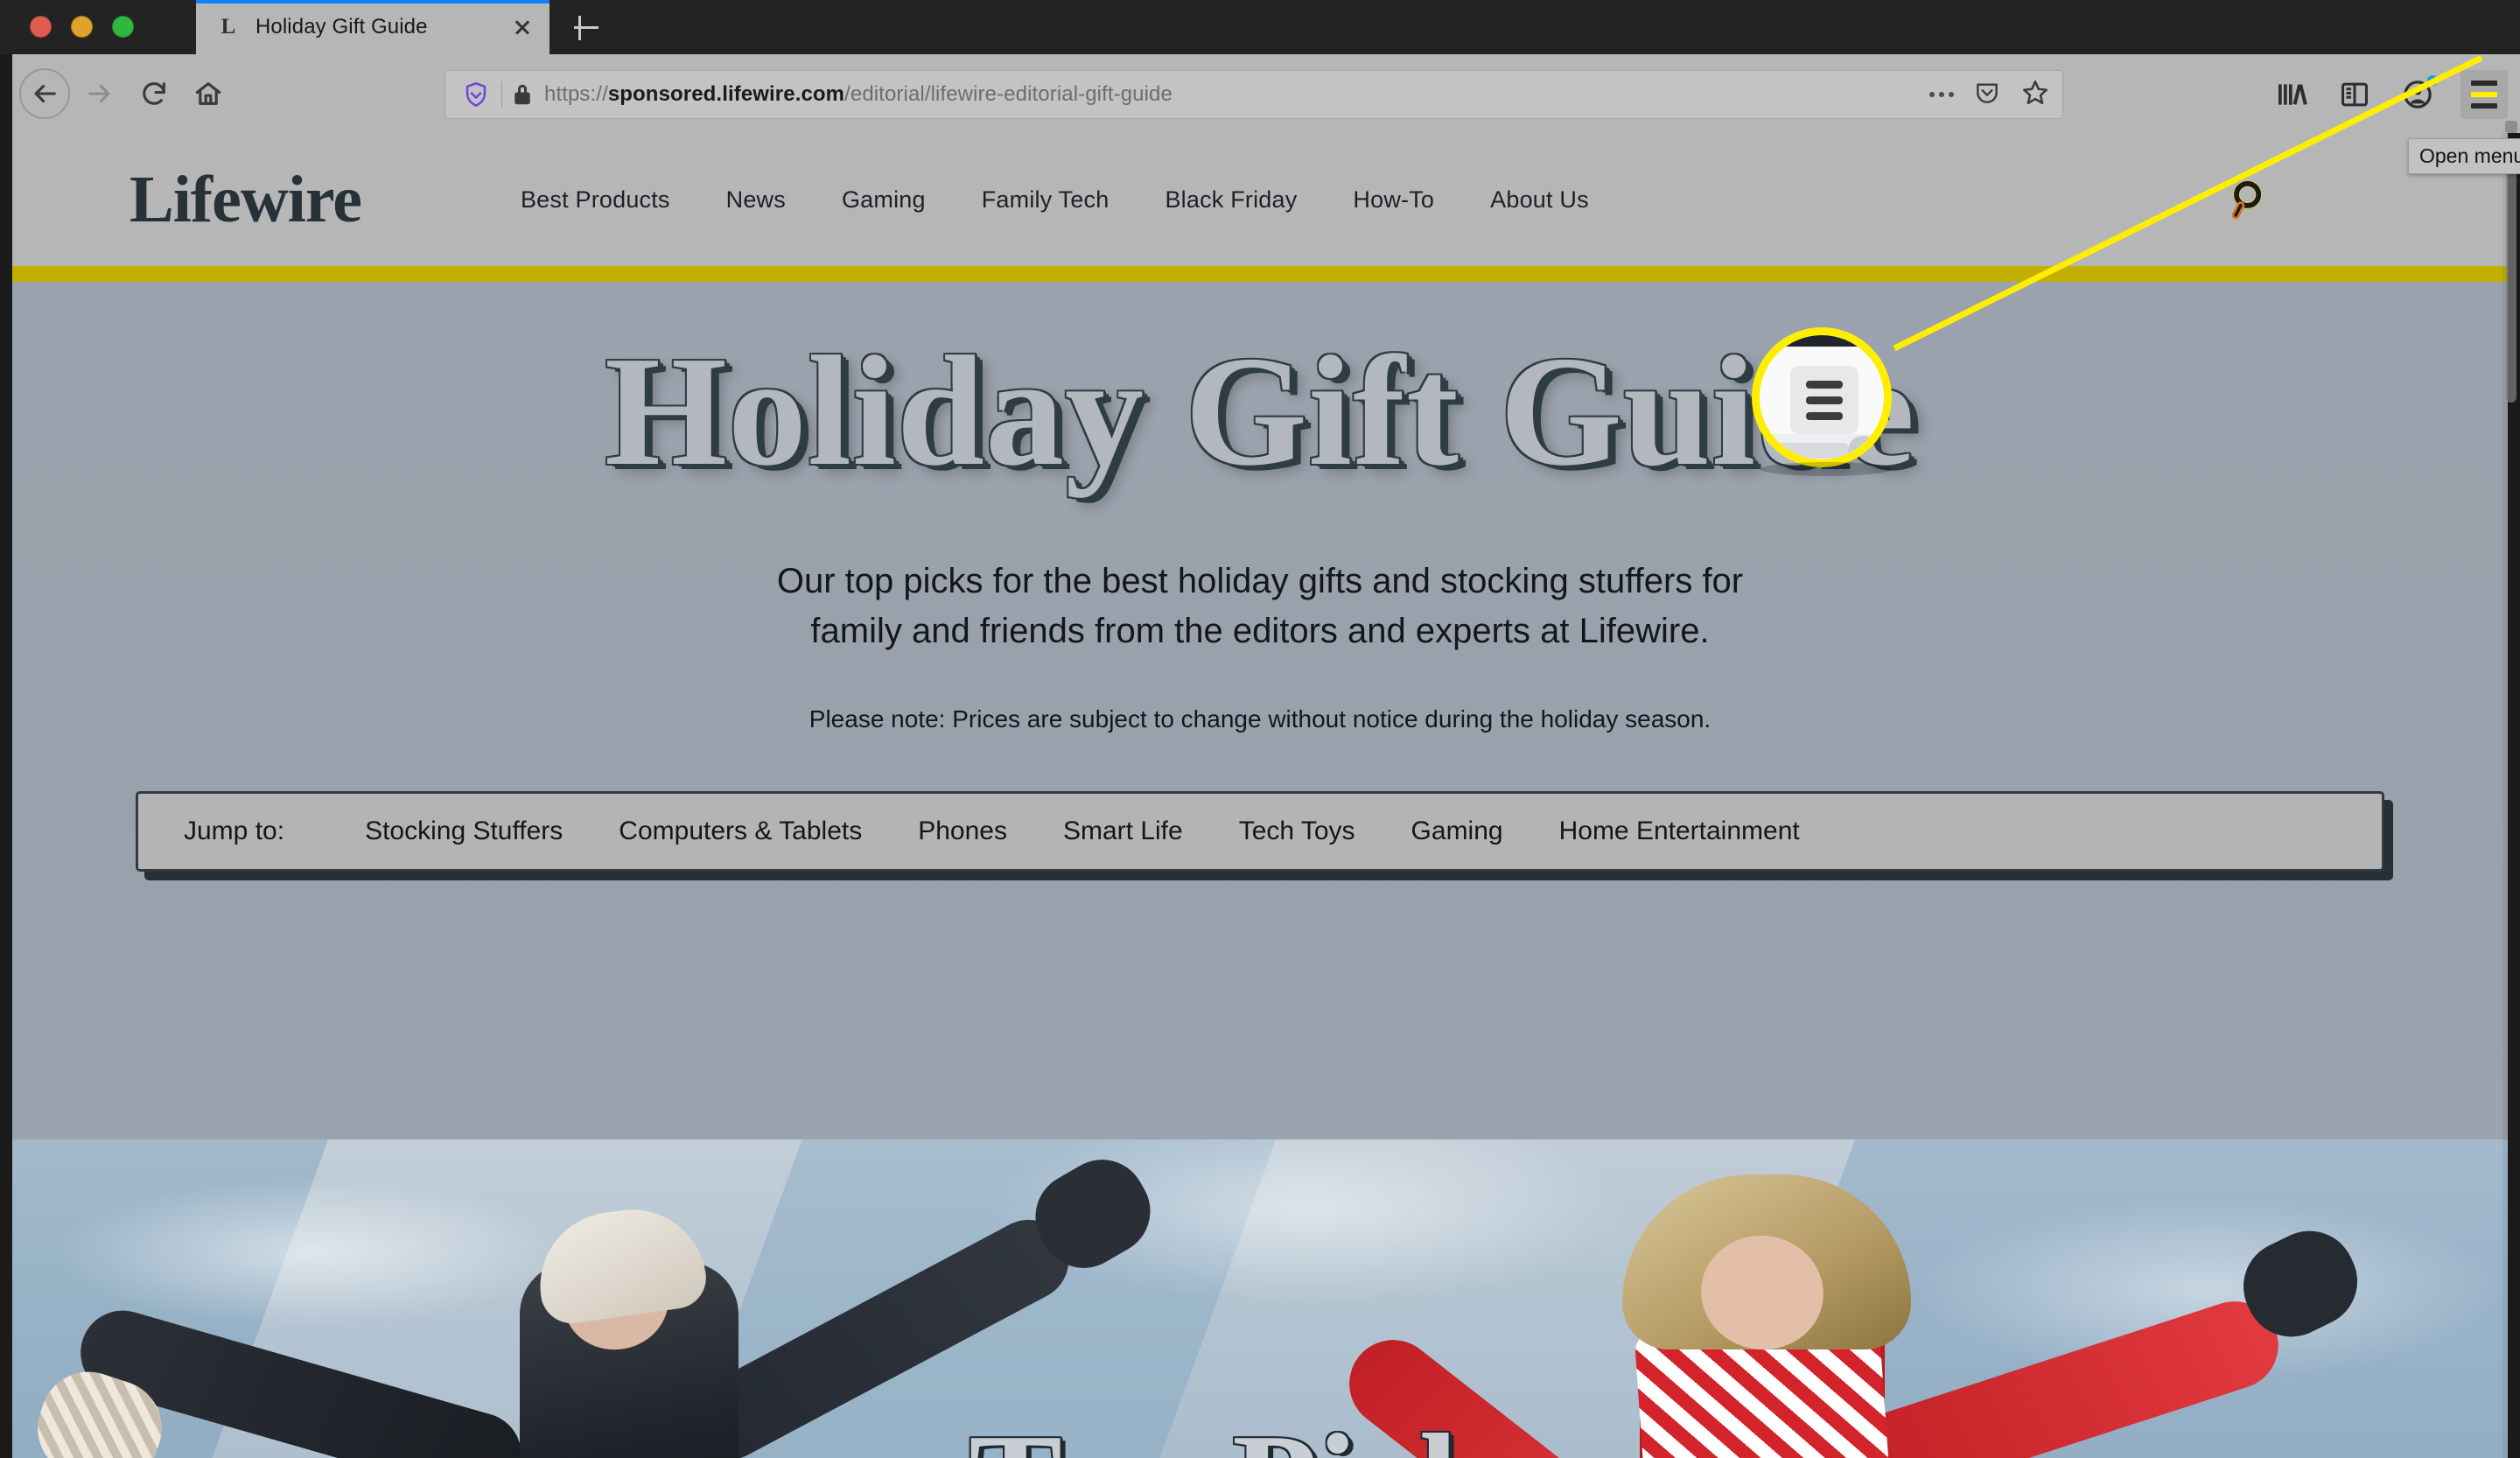 The width and height of the screenshot is (2520, 1458). I want to click on nav-item-black-friday: Black Friday, so click(1231, 200).